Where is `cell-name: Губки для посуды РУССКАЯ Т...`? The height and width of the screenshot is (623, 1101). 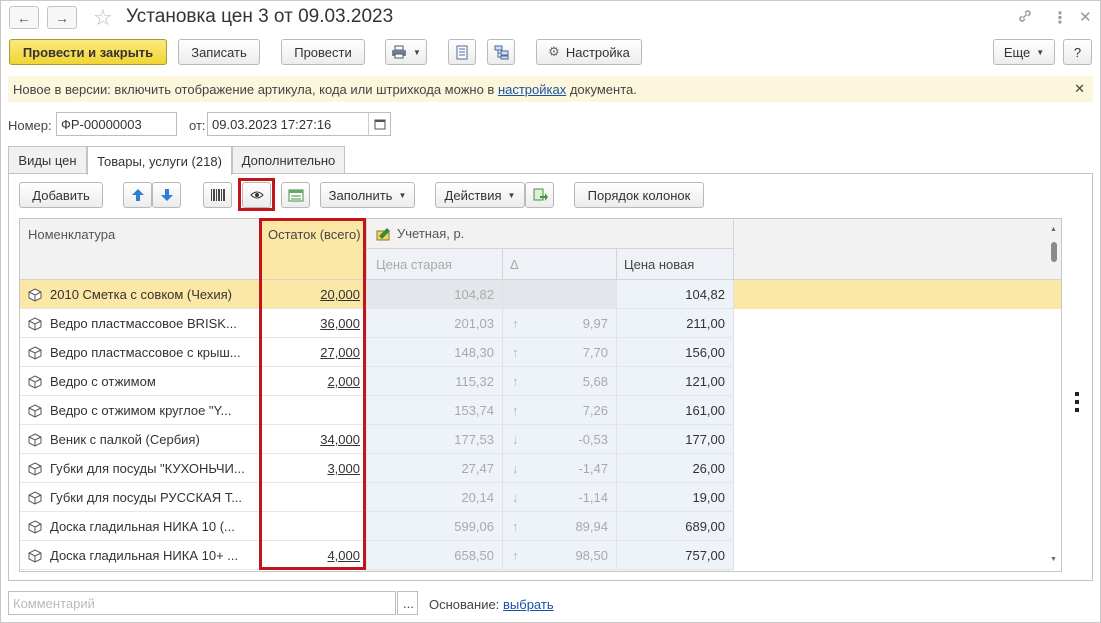 cell-name: Губки для посуды РУССКАЯ Т... is located at coordinates (143, 497).